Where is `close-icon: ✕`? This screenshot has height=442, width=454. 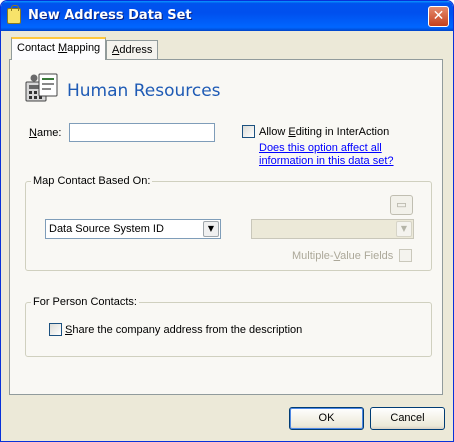 close-icon: ✕ is located at coordinates (438, 16).